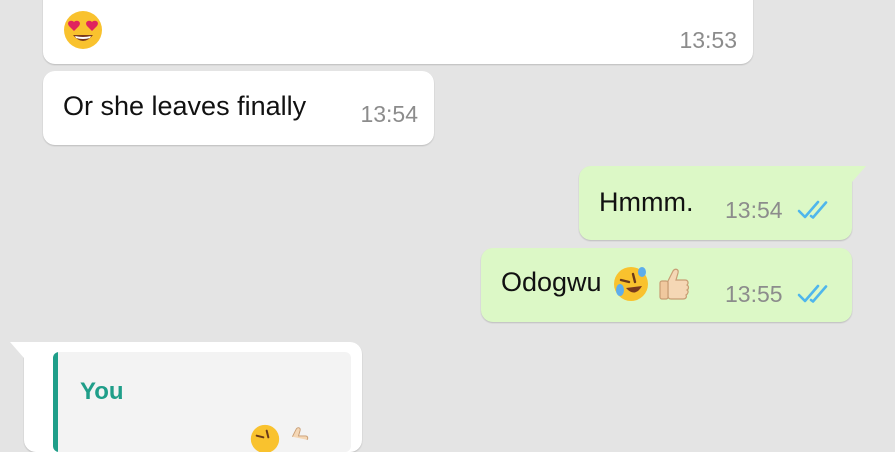 This screenshot has height=452, width=895. I want to click on message-text: Hmmm., so click(646, 202).